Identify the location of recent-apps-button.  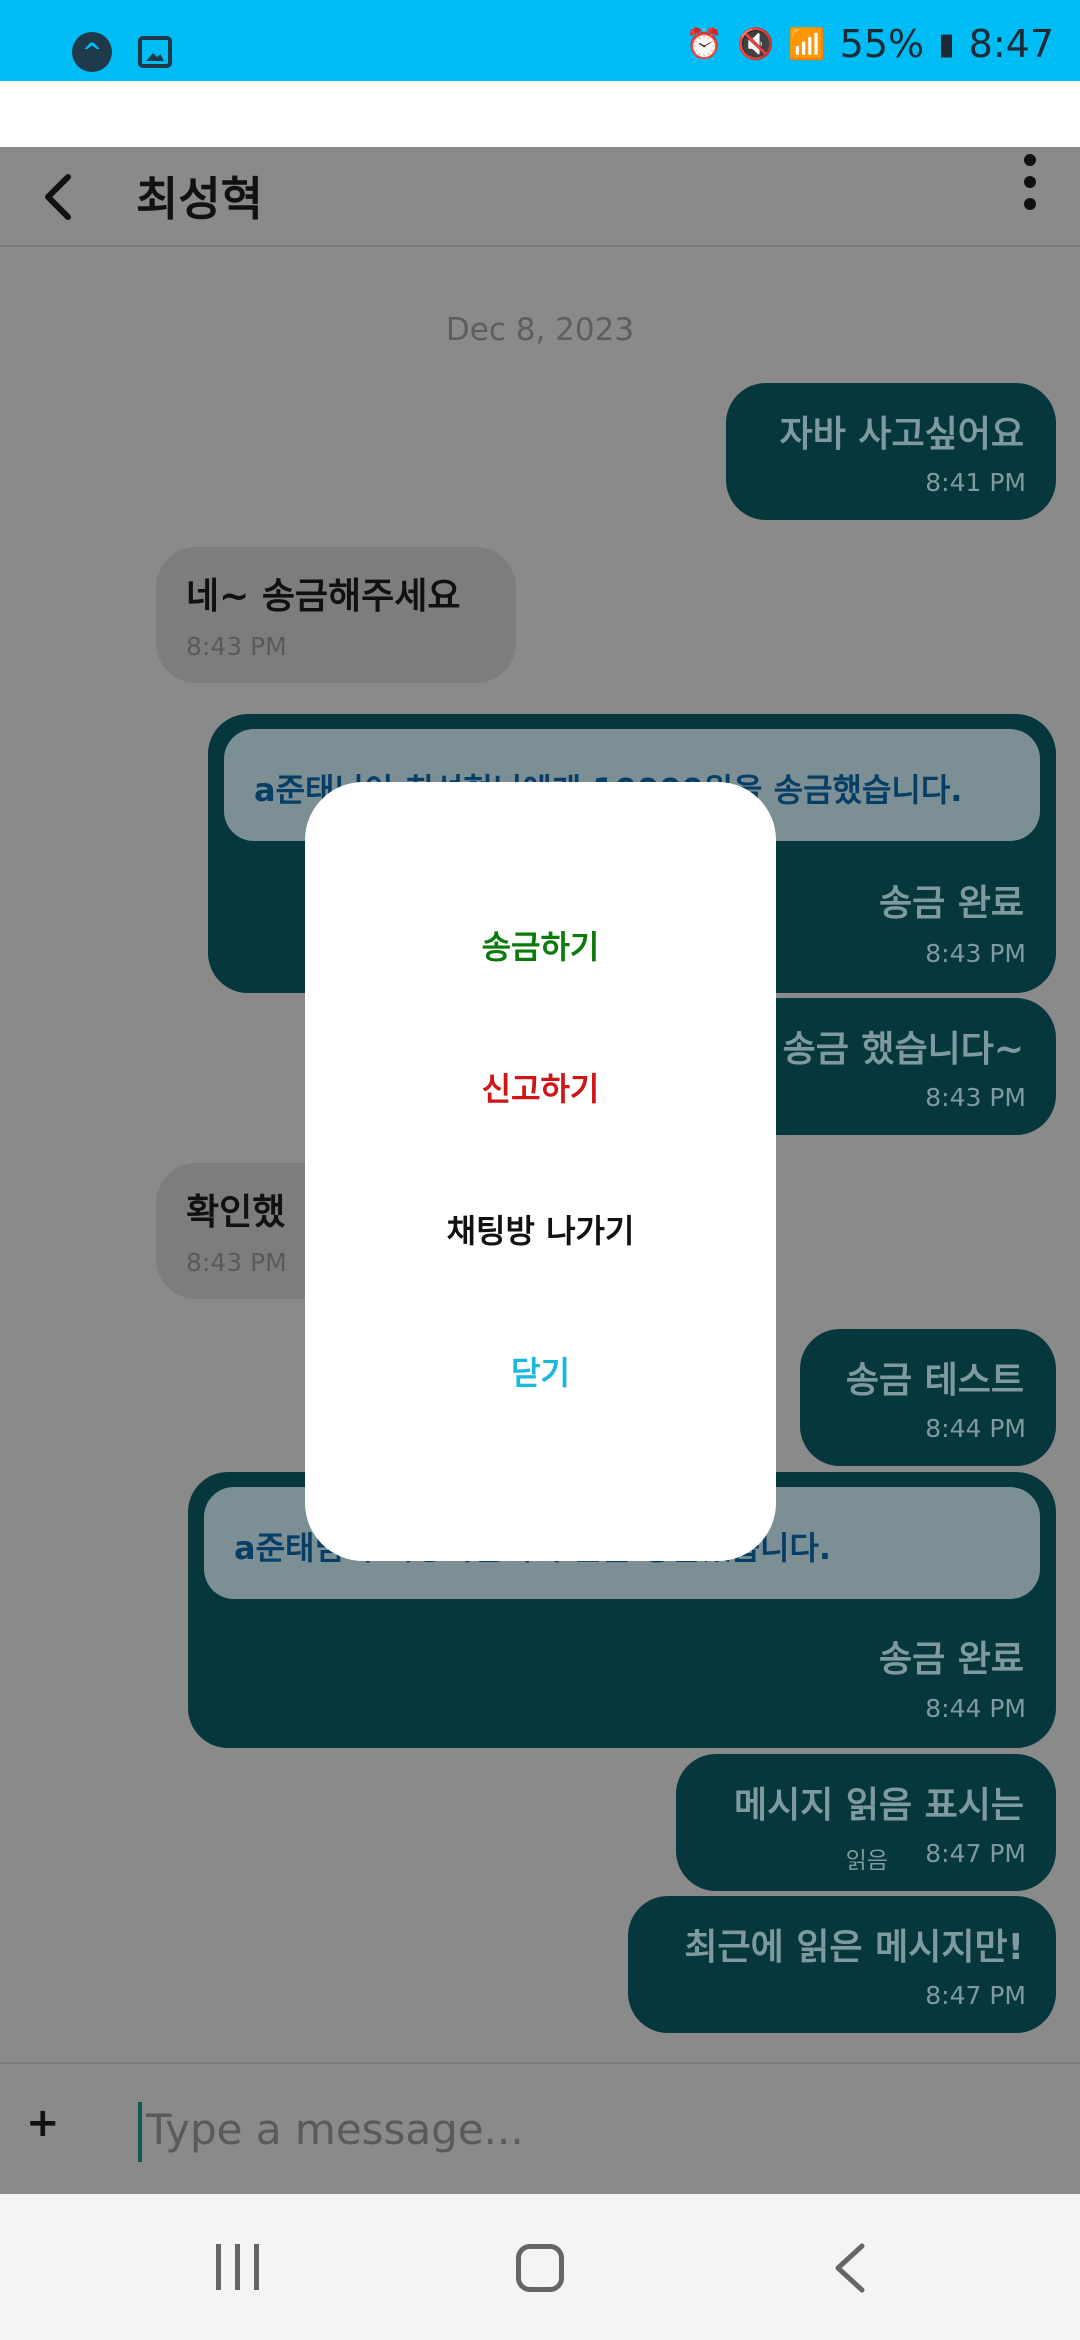
(237, 2267).